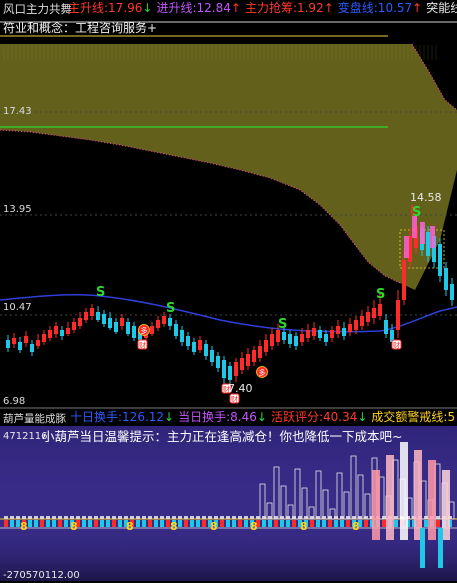 This screenshot has width=457, height=583. Describe the element at coordinates (117, 417) in the screenshot. I see `bottom-stat-text-0: 十日换手:126.12` at that location.